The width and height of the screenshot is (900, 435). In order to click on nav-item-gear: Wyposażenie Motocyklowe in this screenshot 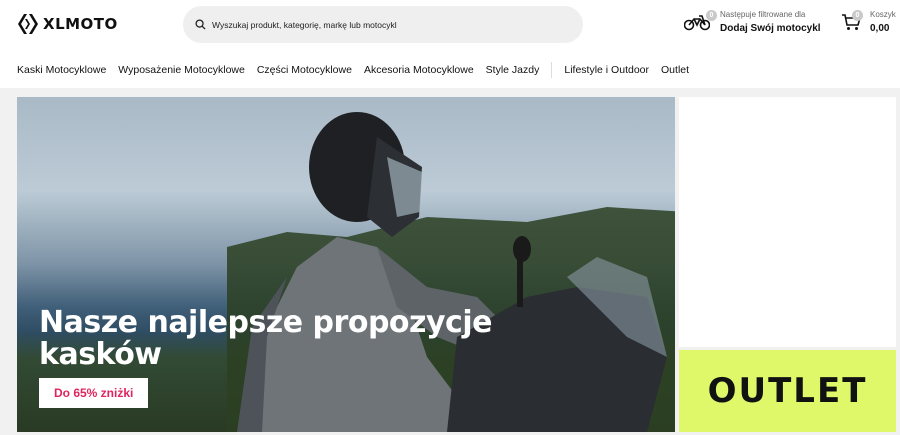, I will do `click(181, 70)`.